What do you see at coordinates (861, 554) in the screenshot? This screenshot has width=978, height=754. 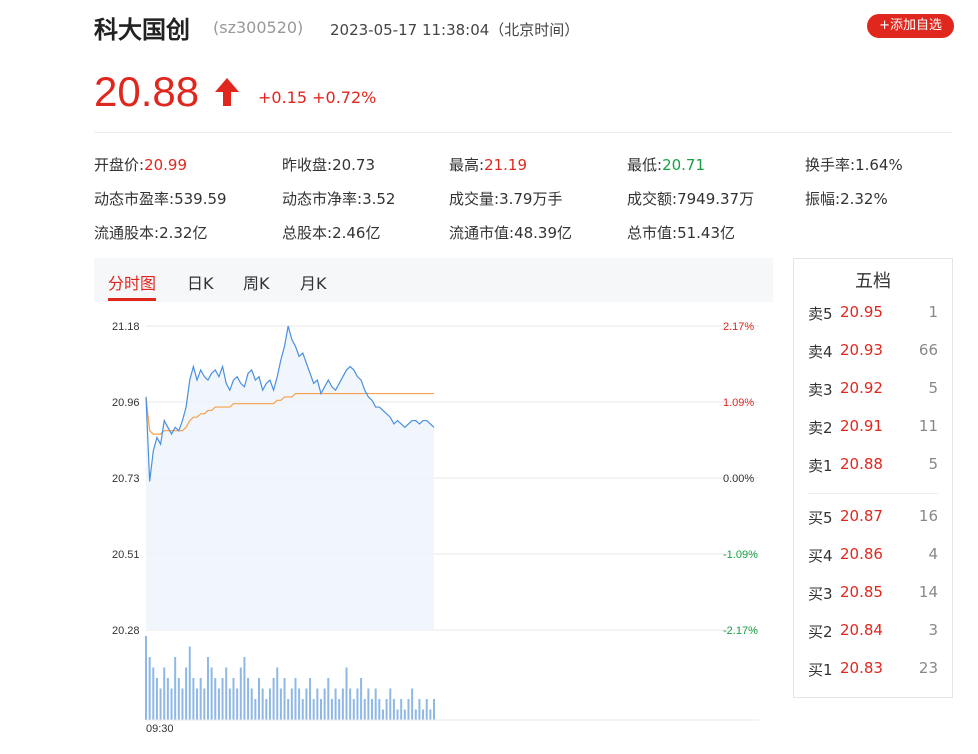 I see `order-book-price: 20.86` at bounding box center [861, 554].